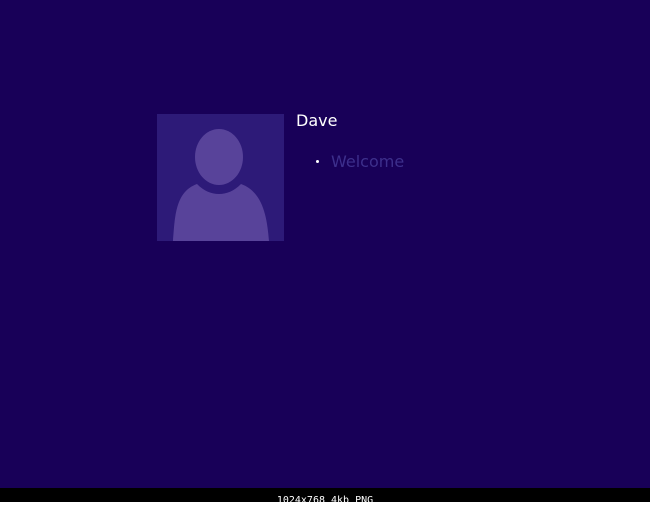  I want to click on welcome-status-text: Welcome, so click(368, 161).